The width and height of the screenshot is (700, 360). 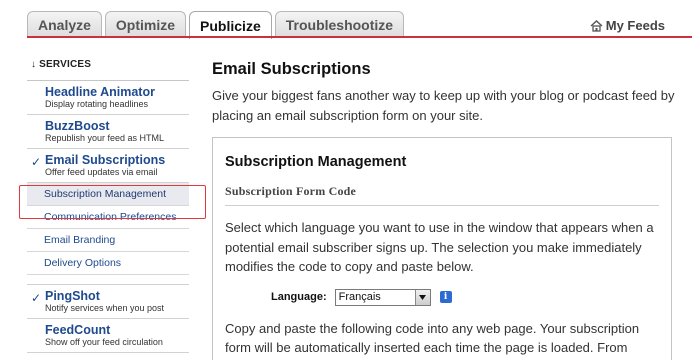 I want to click on my-feeds-link: My Feeds, so click(x=627, y=25).